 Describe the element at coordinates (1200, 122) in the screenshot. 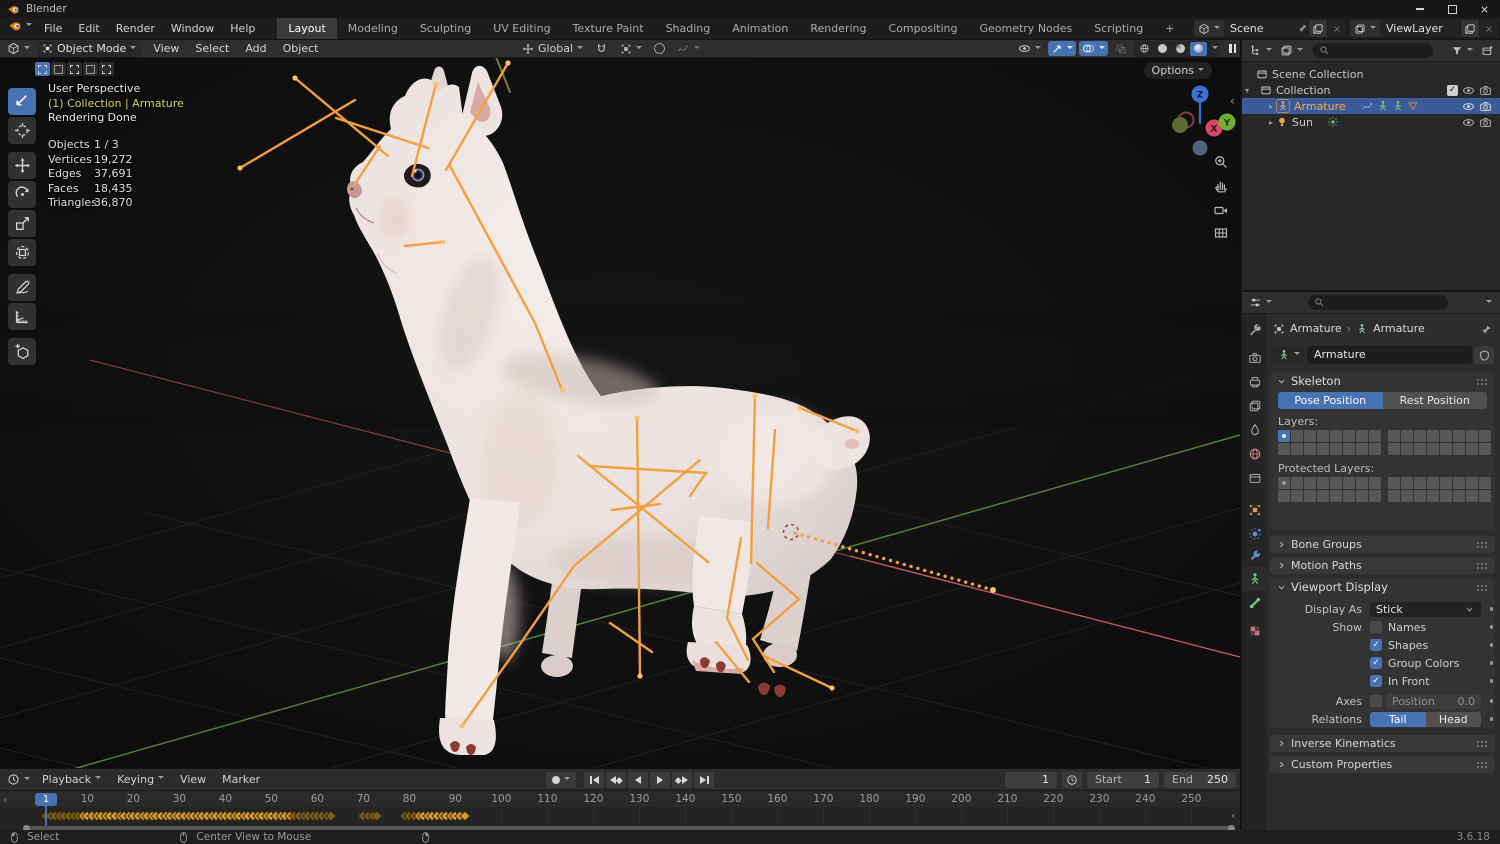

I see `navigation-gizmo: Z X Y` at that location.